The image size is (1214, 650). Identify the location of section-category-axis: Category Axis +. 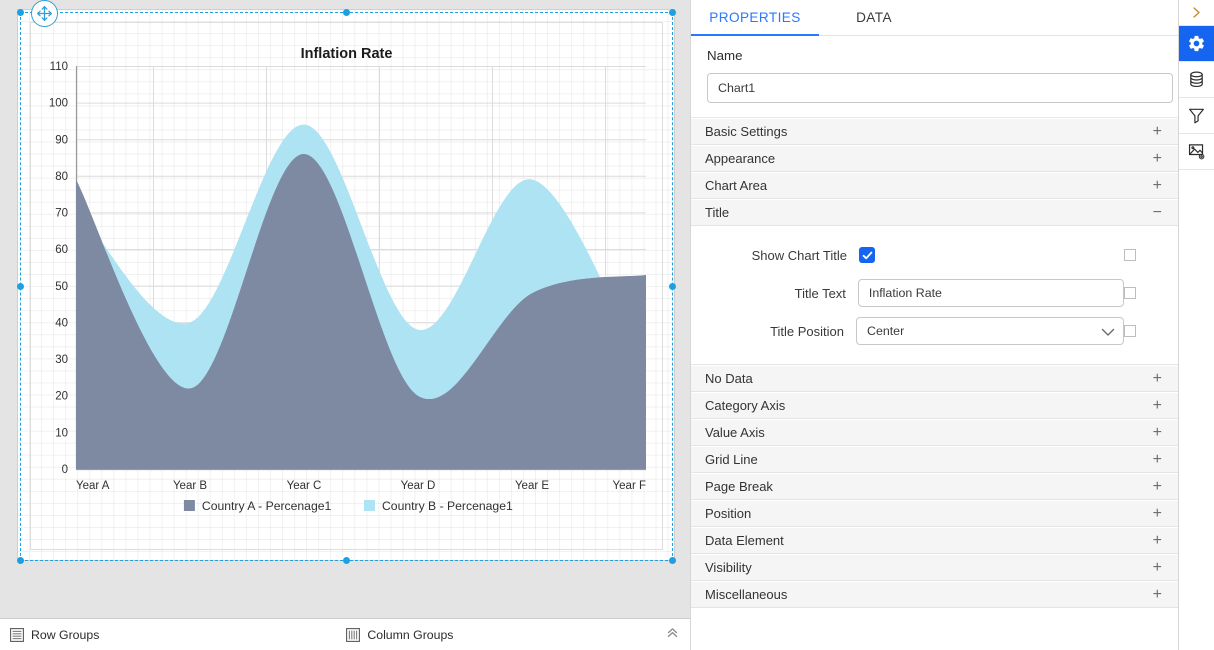
(934, 405).